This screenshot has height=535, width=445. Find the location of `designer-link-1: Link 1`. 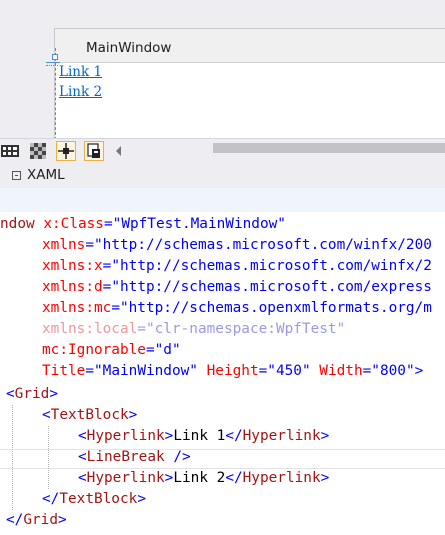

designer-link-1: Link 1 is located at coordinates (80, 72).